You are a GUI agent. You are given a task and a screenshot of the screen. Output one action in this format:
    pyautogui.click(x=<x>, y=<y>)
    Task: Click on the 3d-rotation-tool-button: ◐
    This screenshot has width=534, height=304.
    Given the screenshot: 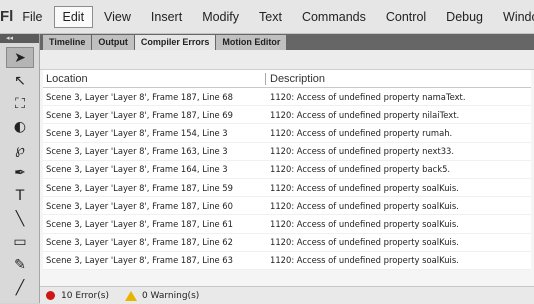 What is the action you would take?
    pyautogui.click(x=20, y=126)
    